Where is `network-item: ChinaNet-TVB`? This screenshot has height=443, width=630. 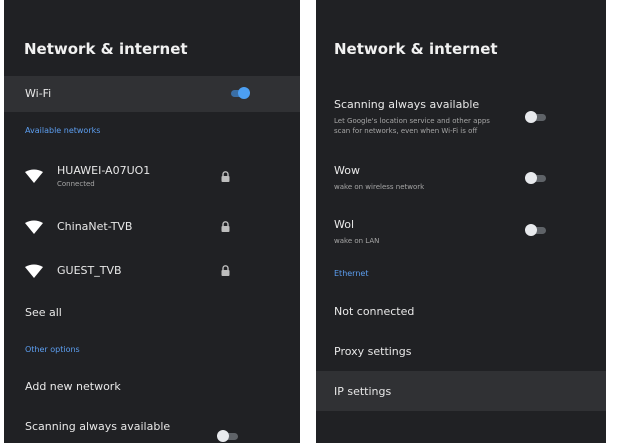
network-item: ChinaNet-TVB is located at coordinates (152, 226).